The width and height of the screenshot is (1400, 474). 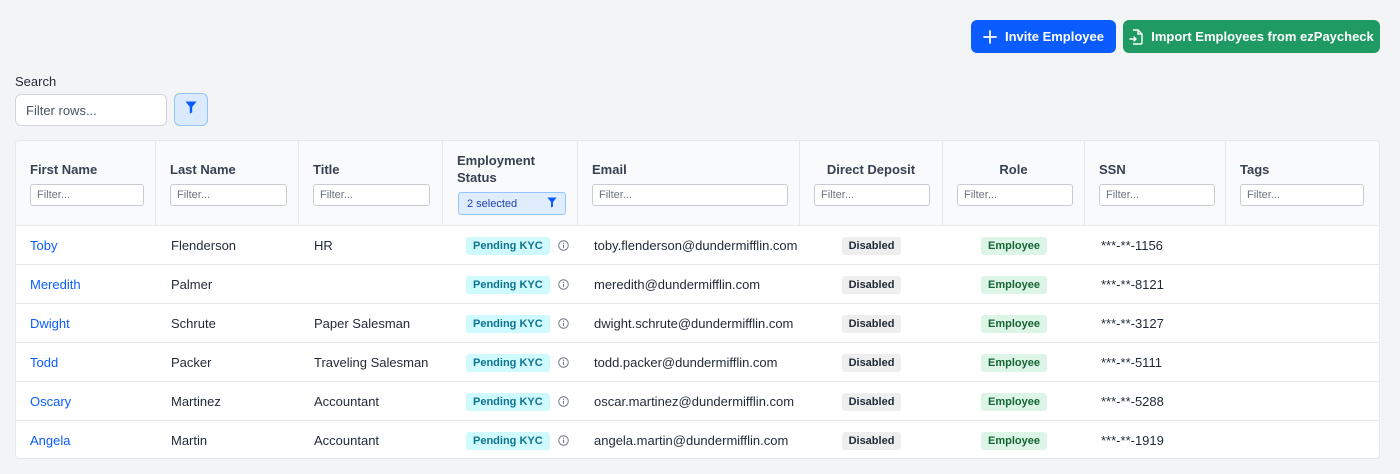 I want to click on search-label: Search, so click(x=36, y=81).